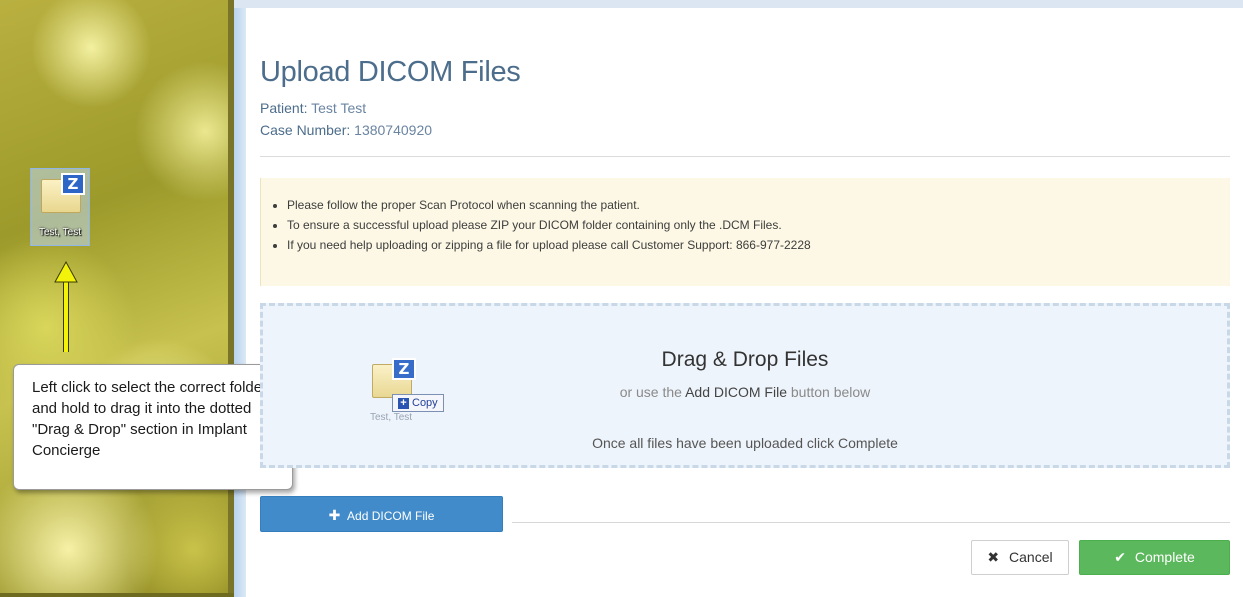 This screenshot has width=1243, height=597. What do you see at coordinates (736, 392) in the screenshot?
I see `dropzone-subtitle-bold: Add DICOM File` at bounding box center [736, 392].